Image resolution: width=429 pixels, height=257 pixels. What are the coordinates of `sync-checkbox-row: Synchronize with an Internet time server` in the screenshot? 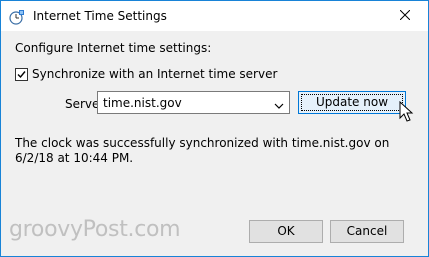 It's located at (146, 74).